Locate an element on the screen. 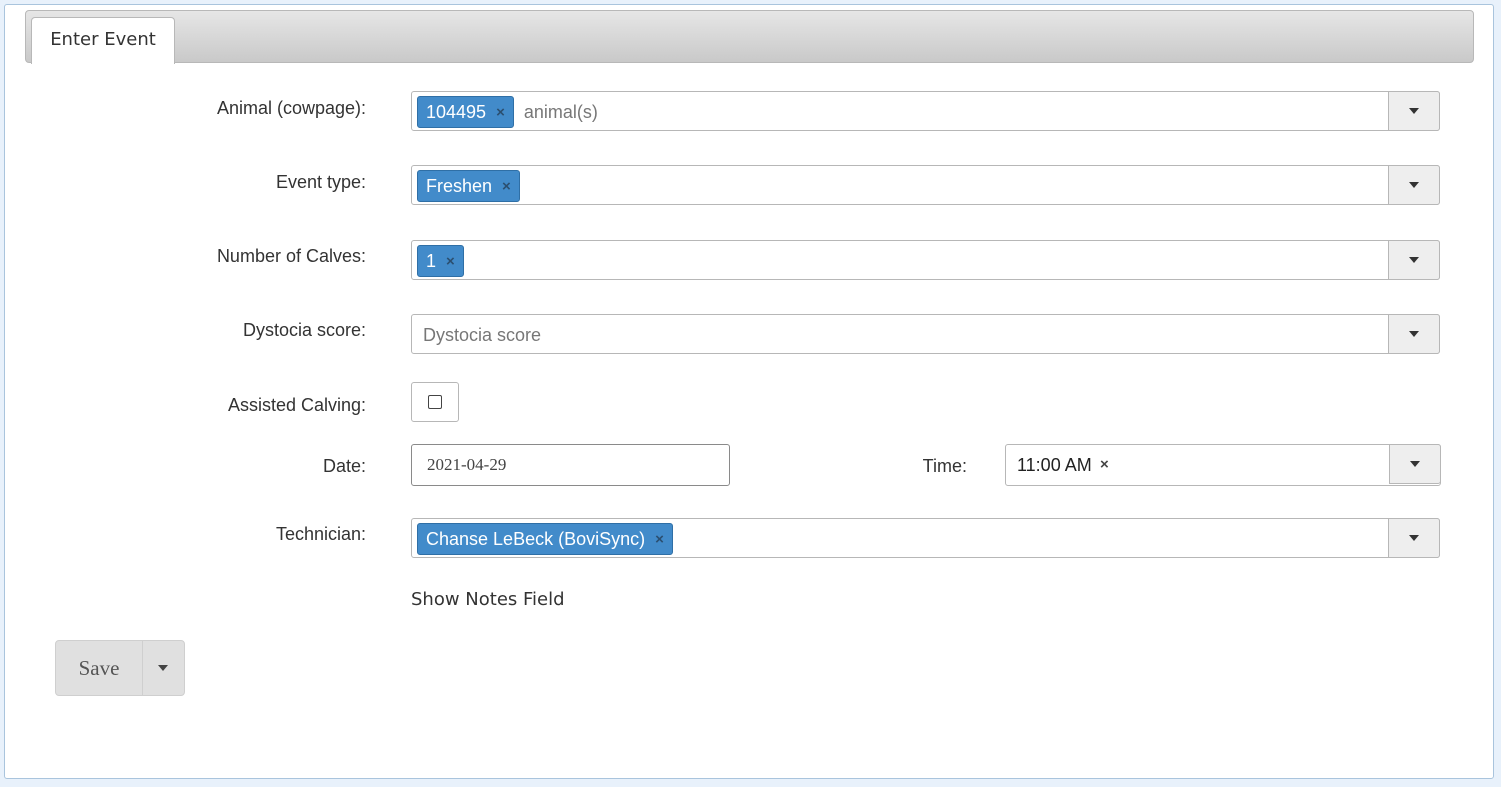 This screenshot has width=1501, height=787. event-type-dropdown-button is located at coordinates (1414, 185).